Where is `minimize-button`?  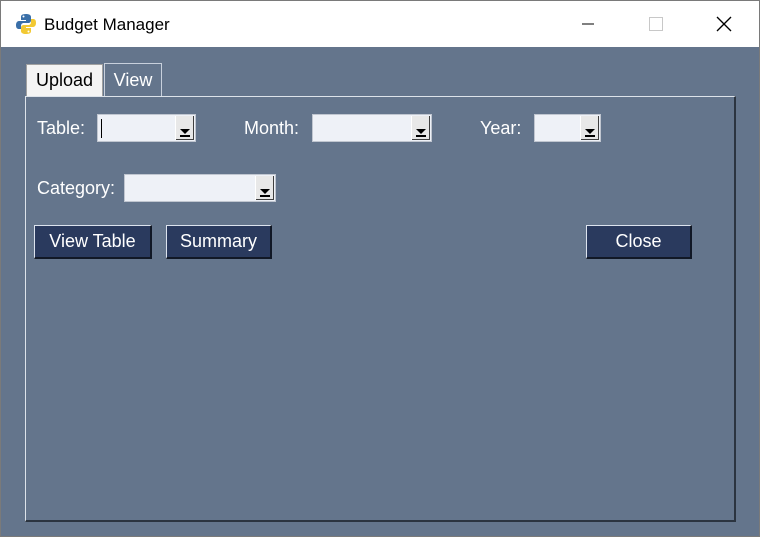 minimize-button is located at coordinates (588, 24).